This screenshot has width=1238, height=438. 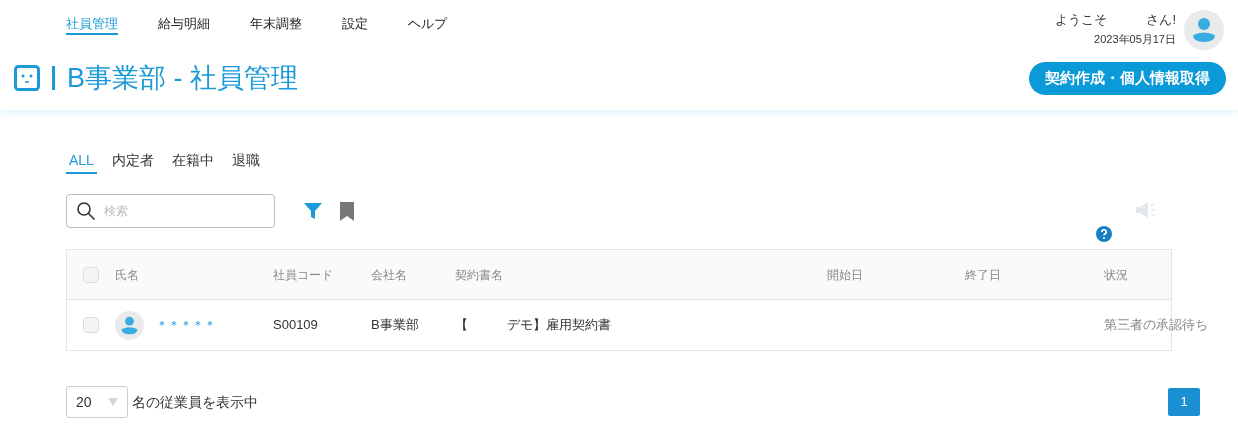 What do you see at coordinates (1116, 274) in the screenshot?
I see `column-header: 状況` at bounding box center [1116, 274].